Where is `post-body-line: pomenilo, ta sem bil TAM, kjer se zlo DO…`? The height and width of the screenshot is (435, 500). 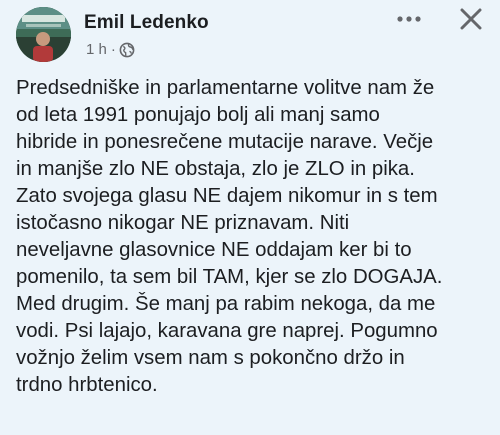
post-body-line: pomenilo, ta sem bil TAM, kjer se zlo DO… is located at coordinates (229, 277).